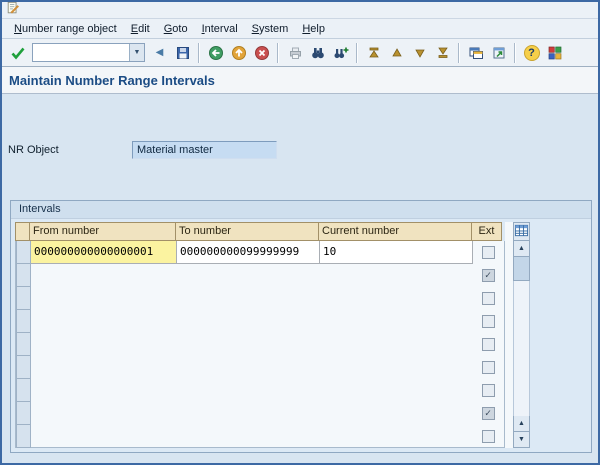  I want to click on enter-button, so click(17, 52).